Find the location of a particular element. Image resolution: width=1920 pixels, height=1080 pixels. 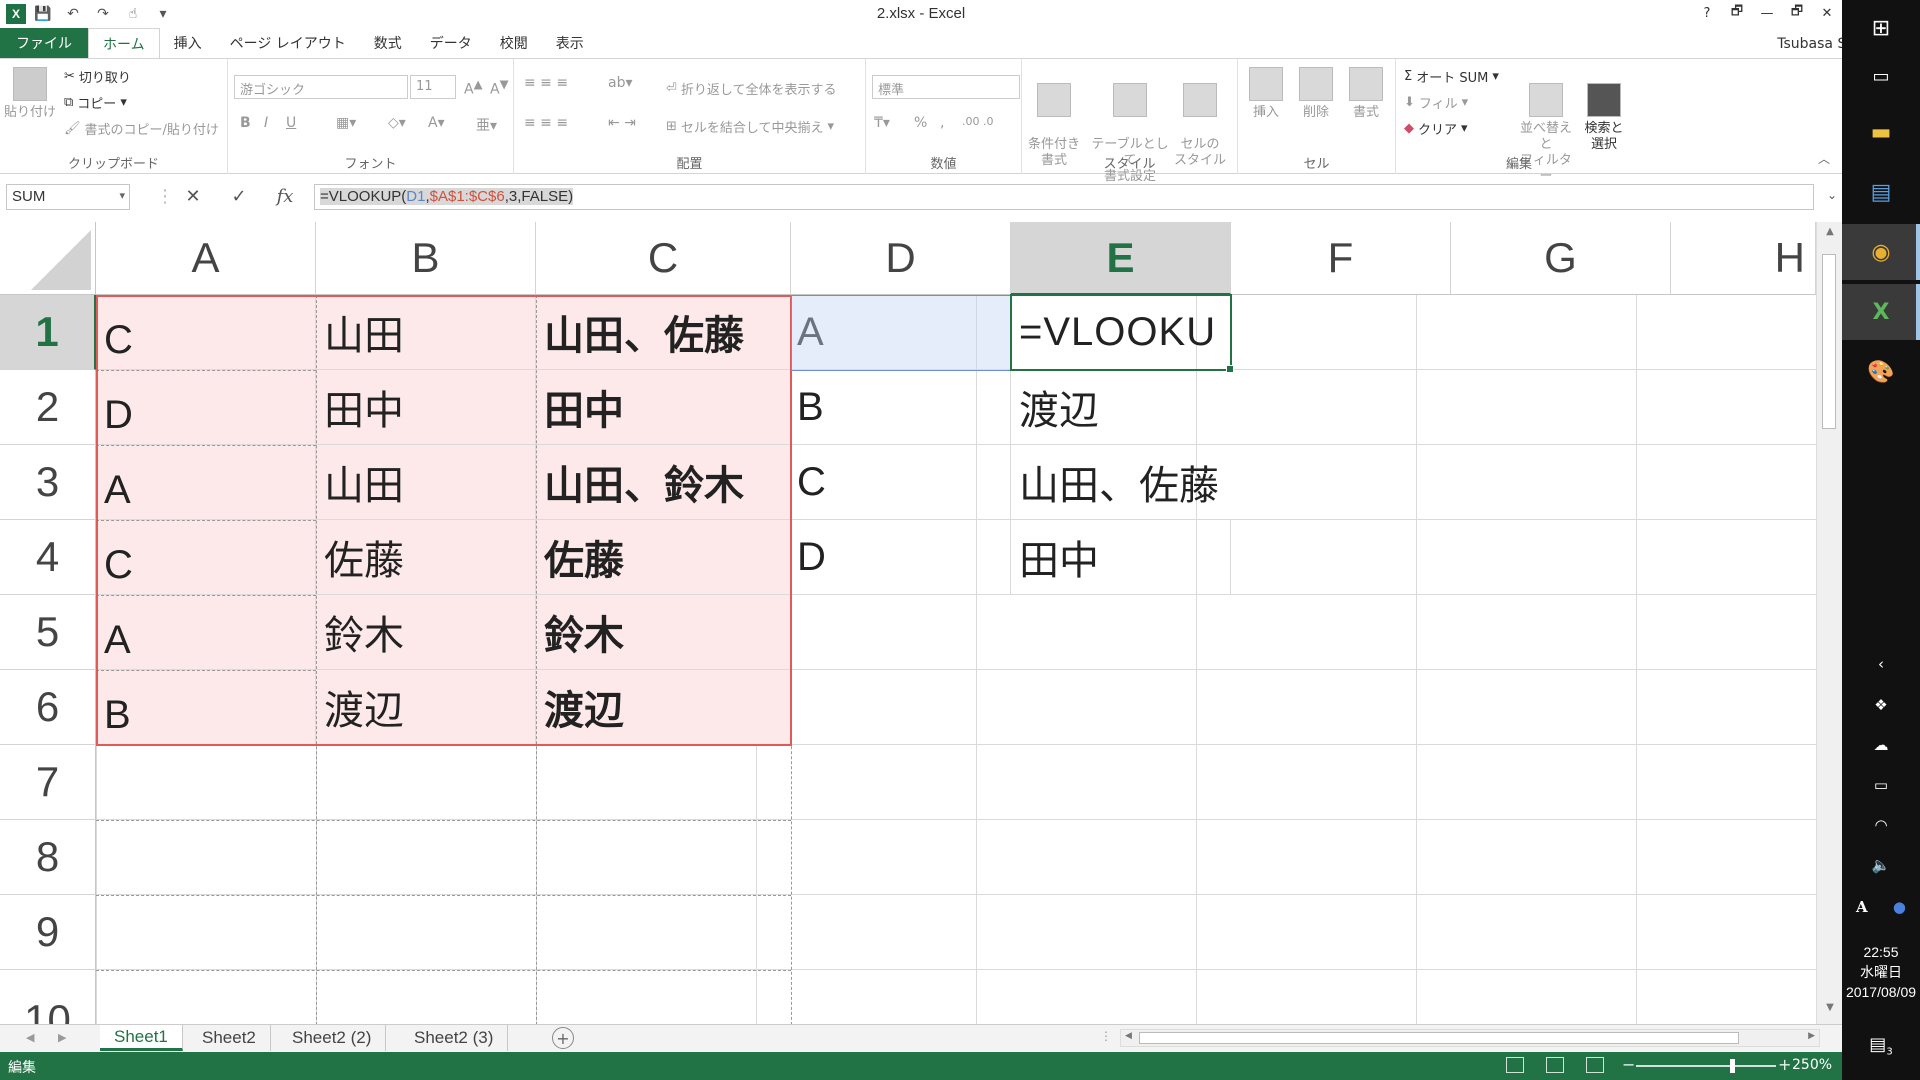

tab-home: ホーム is located at coordinates (124, 43).